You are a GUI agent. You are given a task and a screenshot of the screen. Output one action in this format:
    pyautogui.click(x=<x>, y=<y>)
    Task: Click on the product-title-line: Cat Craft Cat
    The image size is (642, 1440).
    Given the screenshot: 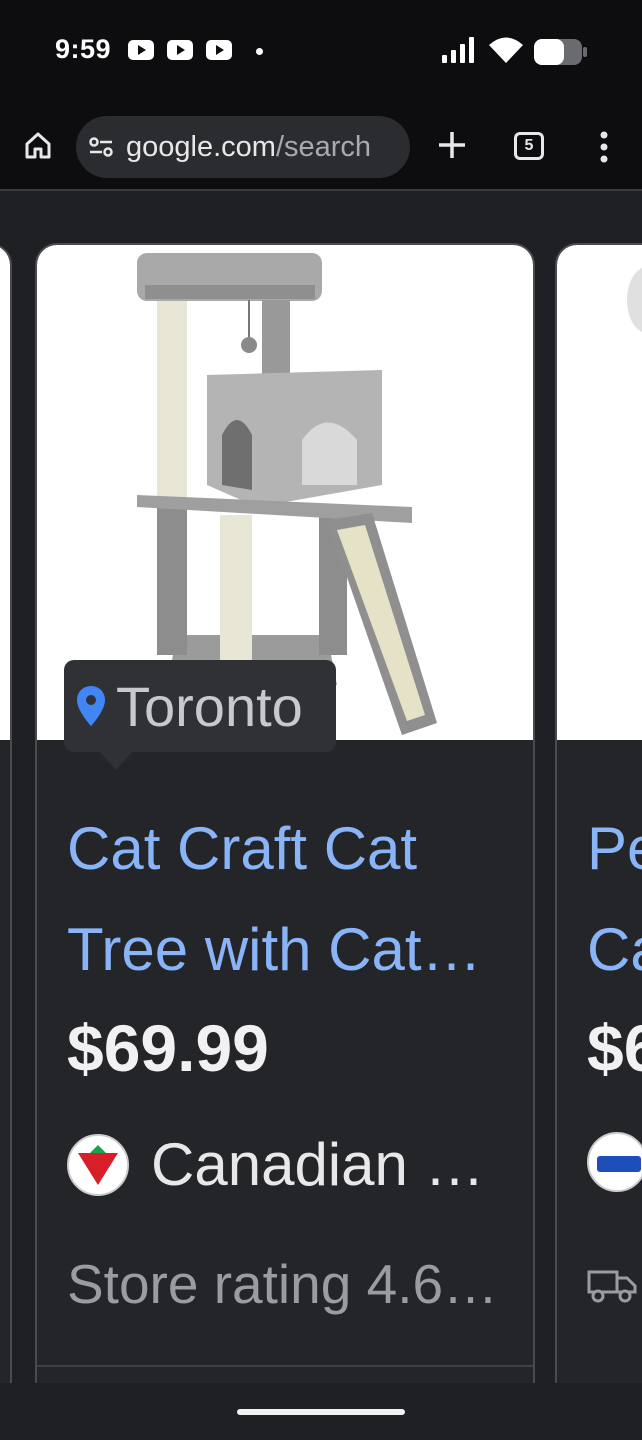 What is the action you would take?
    pyautogui.click(x=242, y=848)
    